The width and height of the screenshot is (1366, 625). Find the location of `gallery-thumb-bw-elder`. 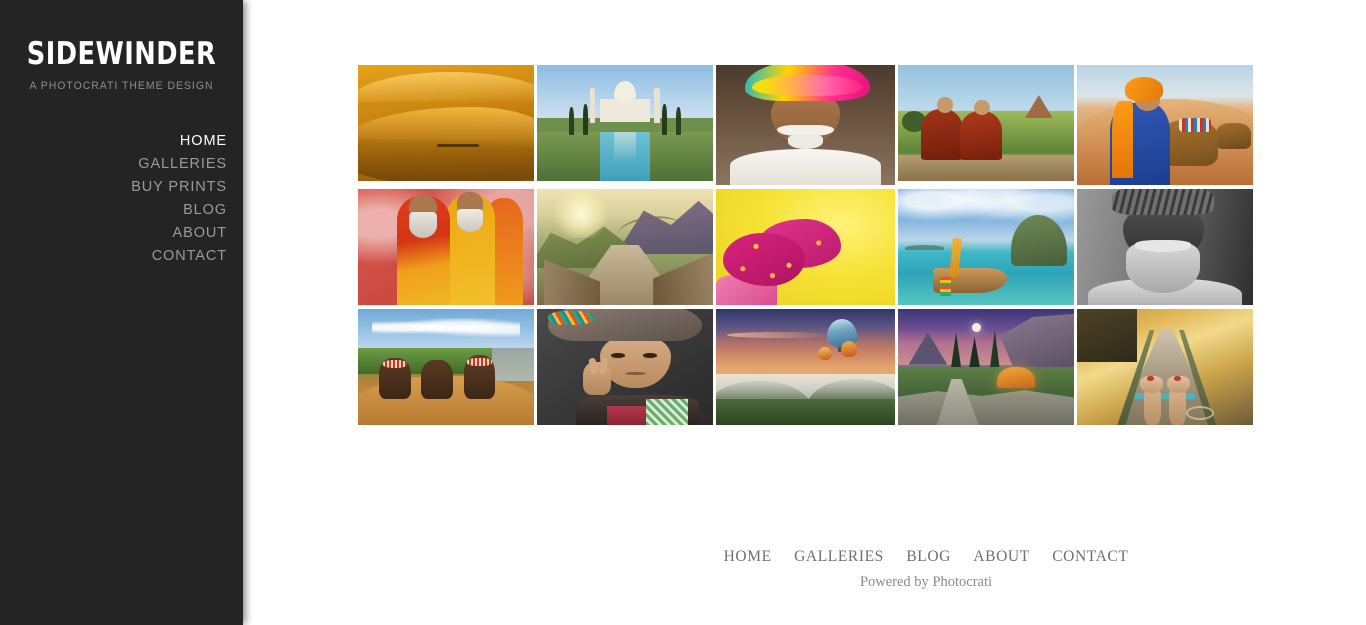

gallery-thumb-bw-elder is located at coordinates (1165, 247).